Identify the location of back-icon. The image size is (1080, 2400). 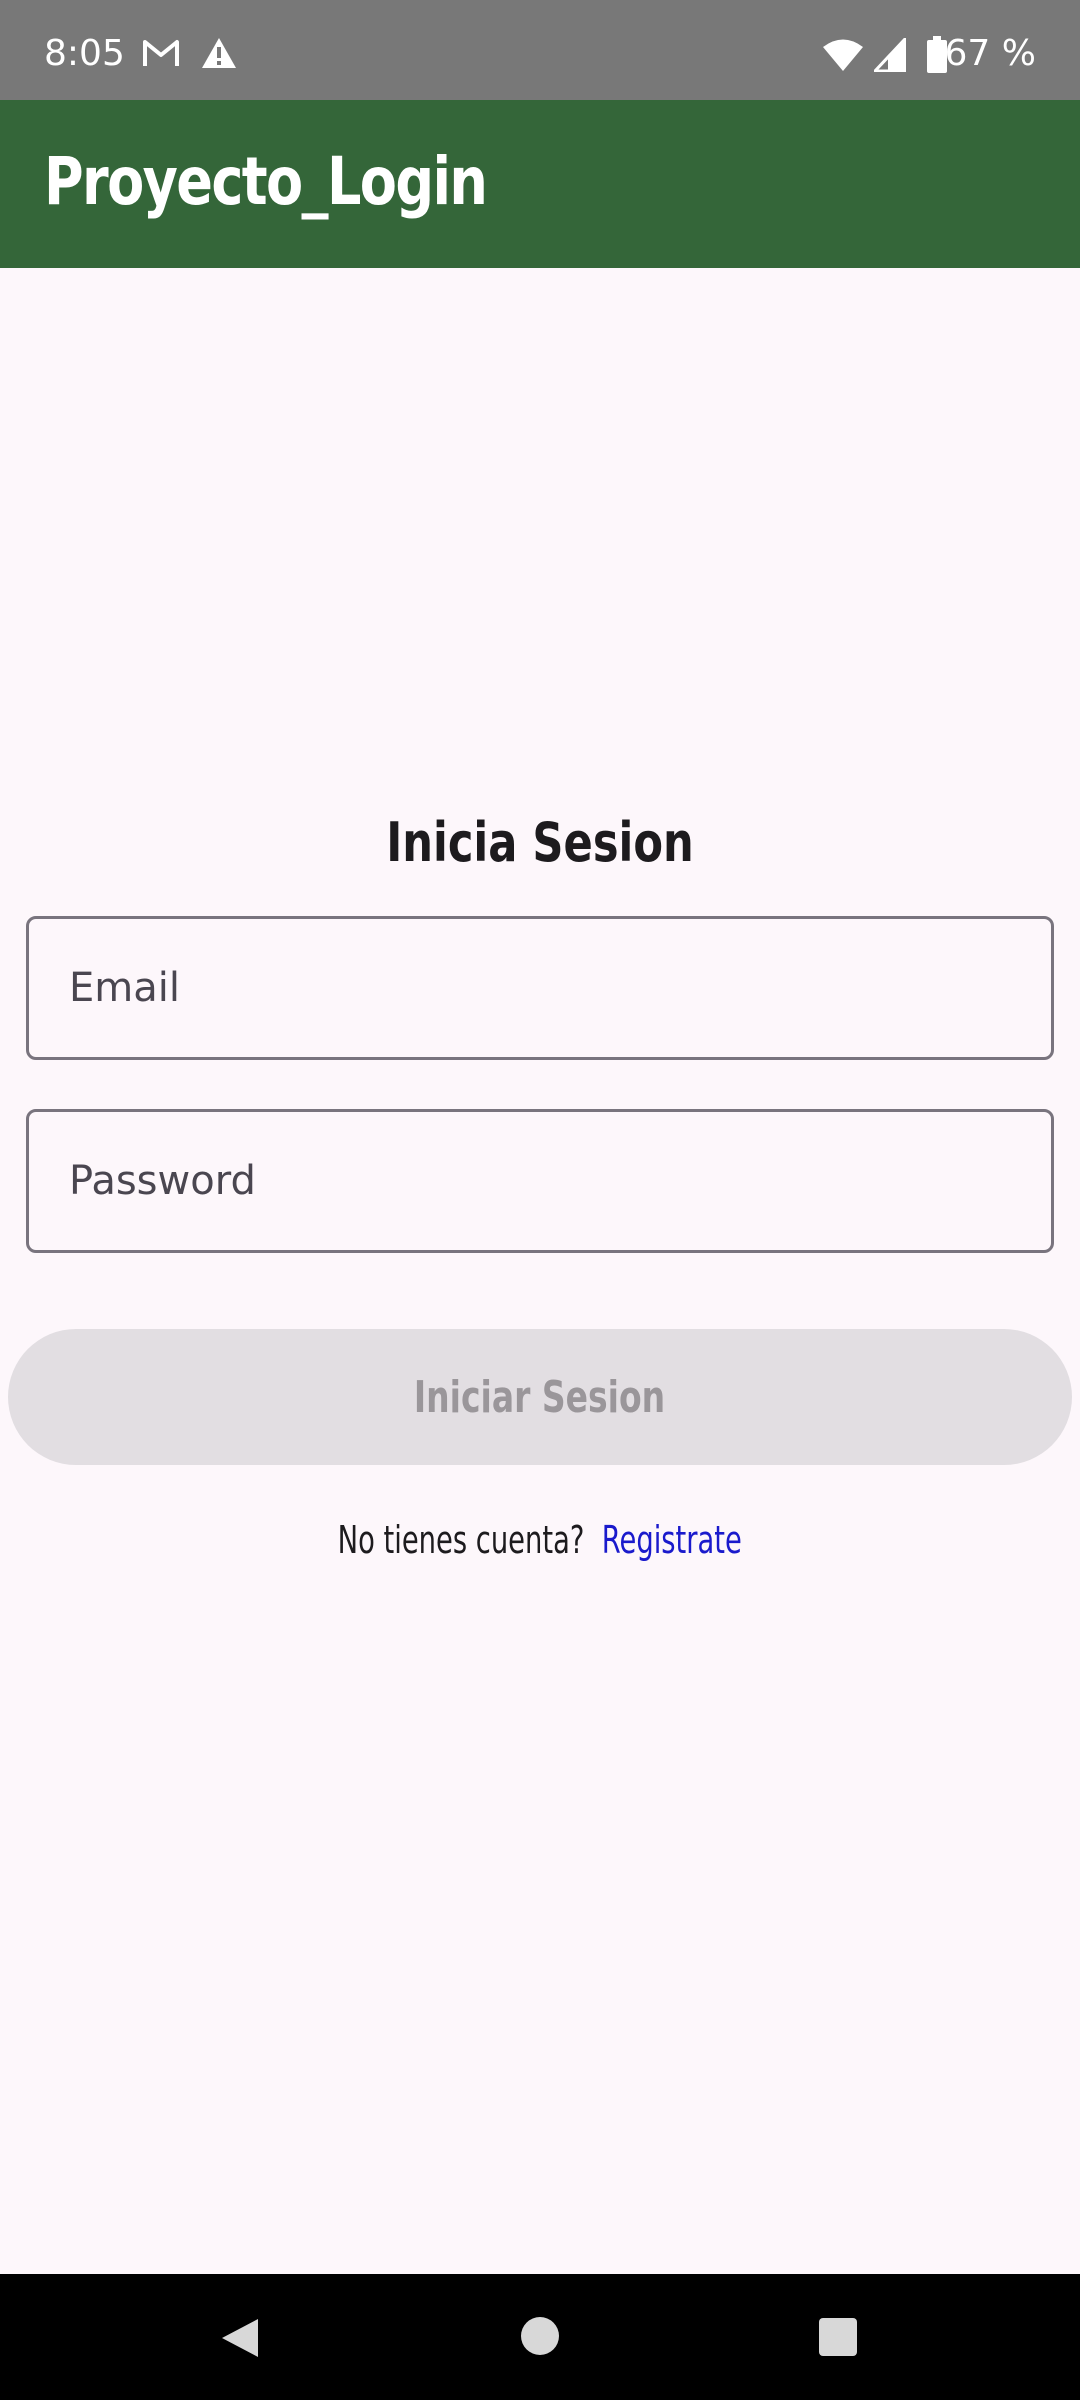
(240, 2338).